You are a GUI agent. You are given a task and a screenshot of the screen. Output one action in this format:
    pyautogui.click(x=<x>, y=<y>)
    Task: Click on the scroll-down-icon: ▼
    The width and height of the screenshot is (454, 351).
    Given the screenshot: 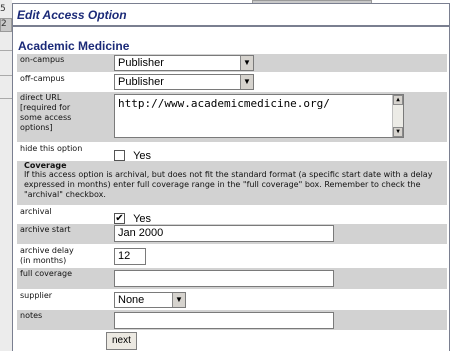 What is the action you would take?
    pyautogui.click(x=398, y=132)
    